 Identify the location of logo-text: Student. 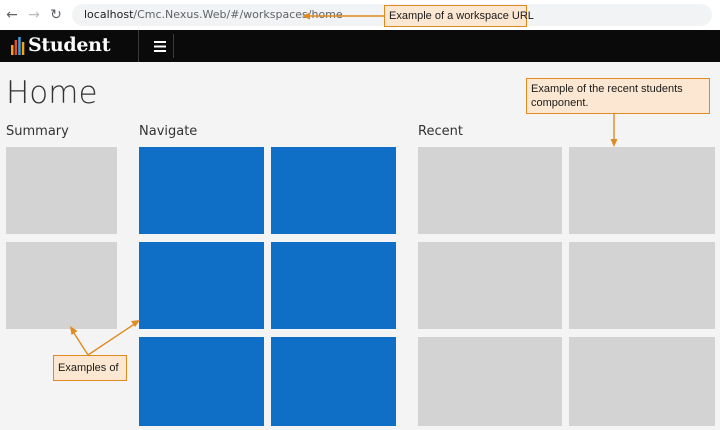
(69, 45).